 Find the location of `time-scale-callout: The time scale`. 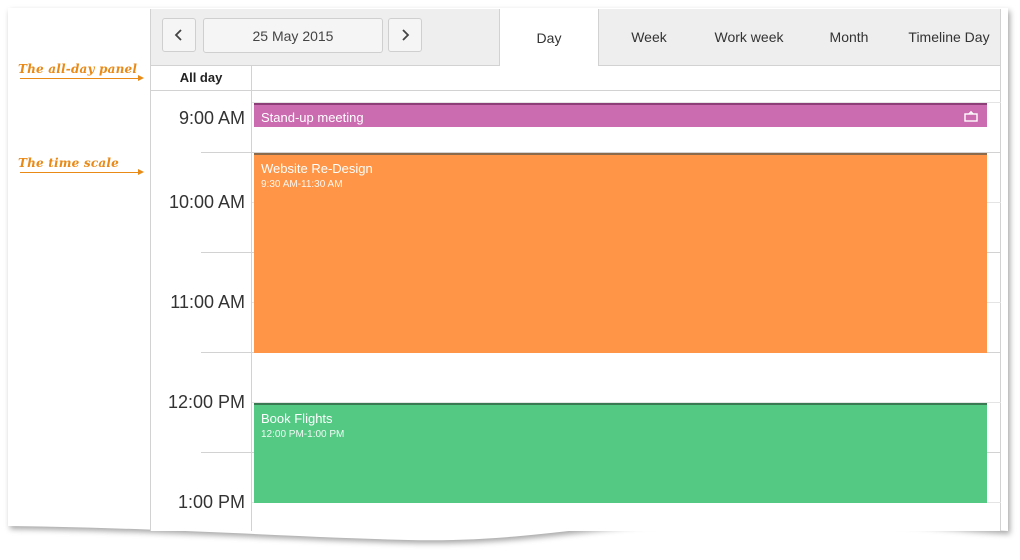

time-scale-callout: The time scale is located at coordinates (81, 165).